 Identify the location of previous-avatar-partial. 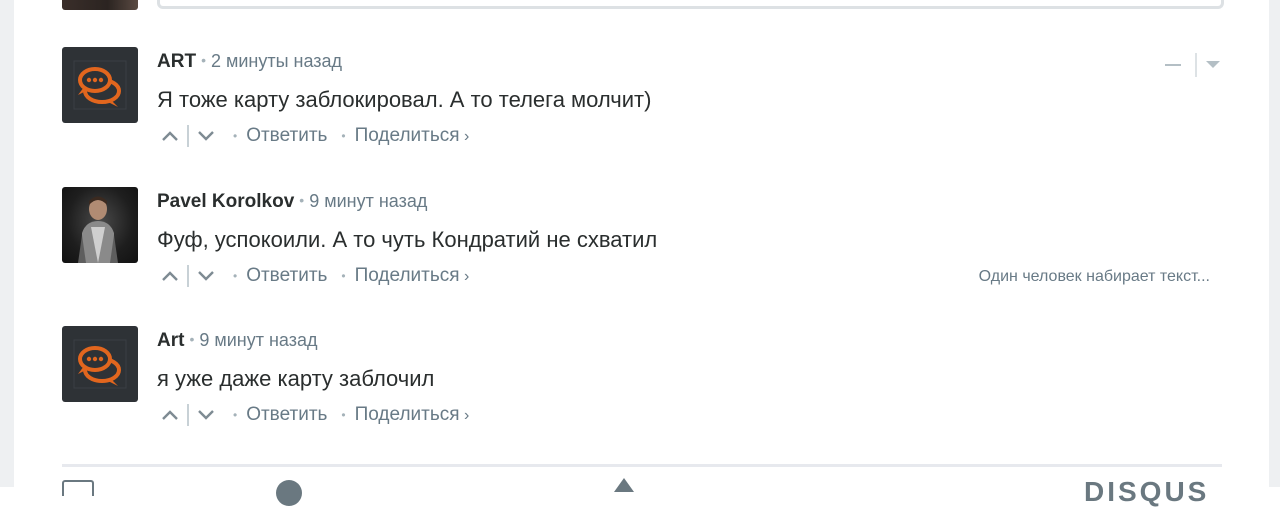
(100, 5).